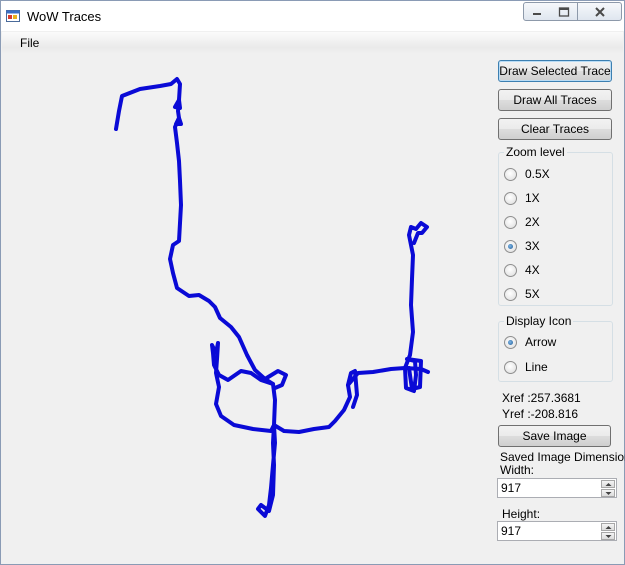 The image size is (625, 565). I want to click on zoom-option-label: 0.5X, so click(537, 174).